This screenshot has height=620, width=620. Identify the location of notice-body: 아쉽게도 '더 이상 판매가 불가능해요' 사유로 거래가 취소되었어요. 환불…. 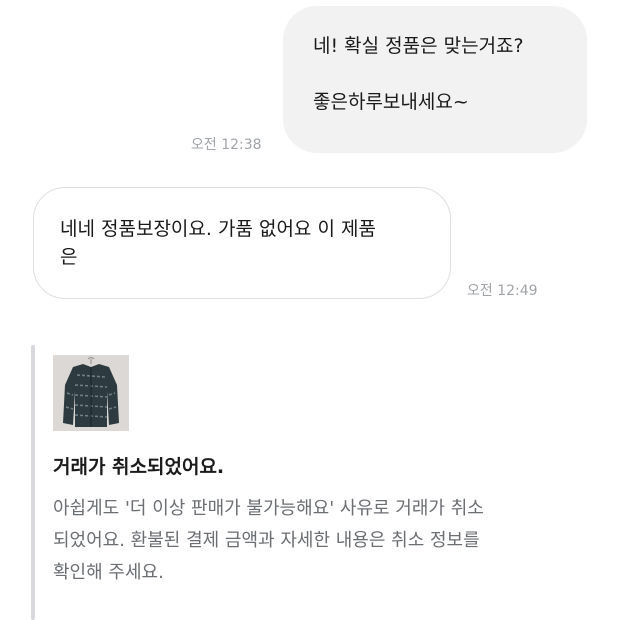
(268, 540).